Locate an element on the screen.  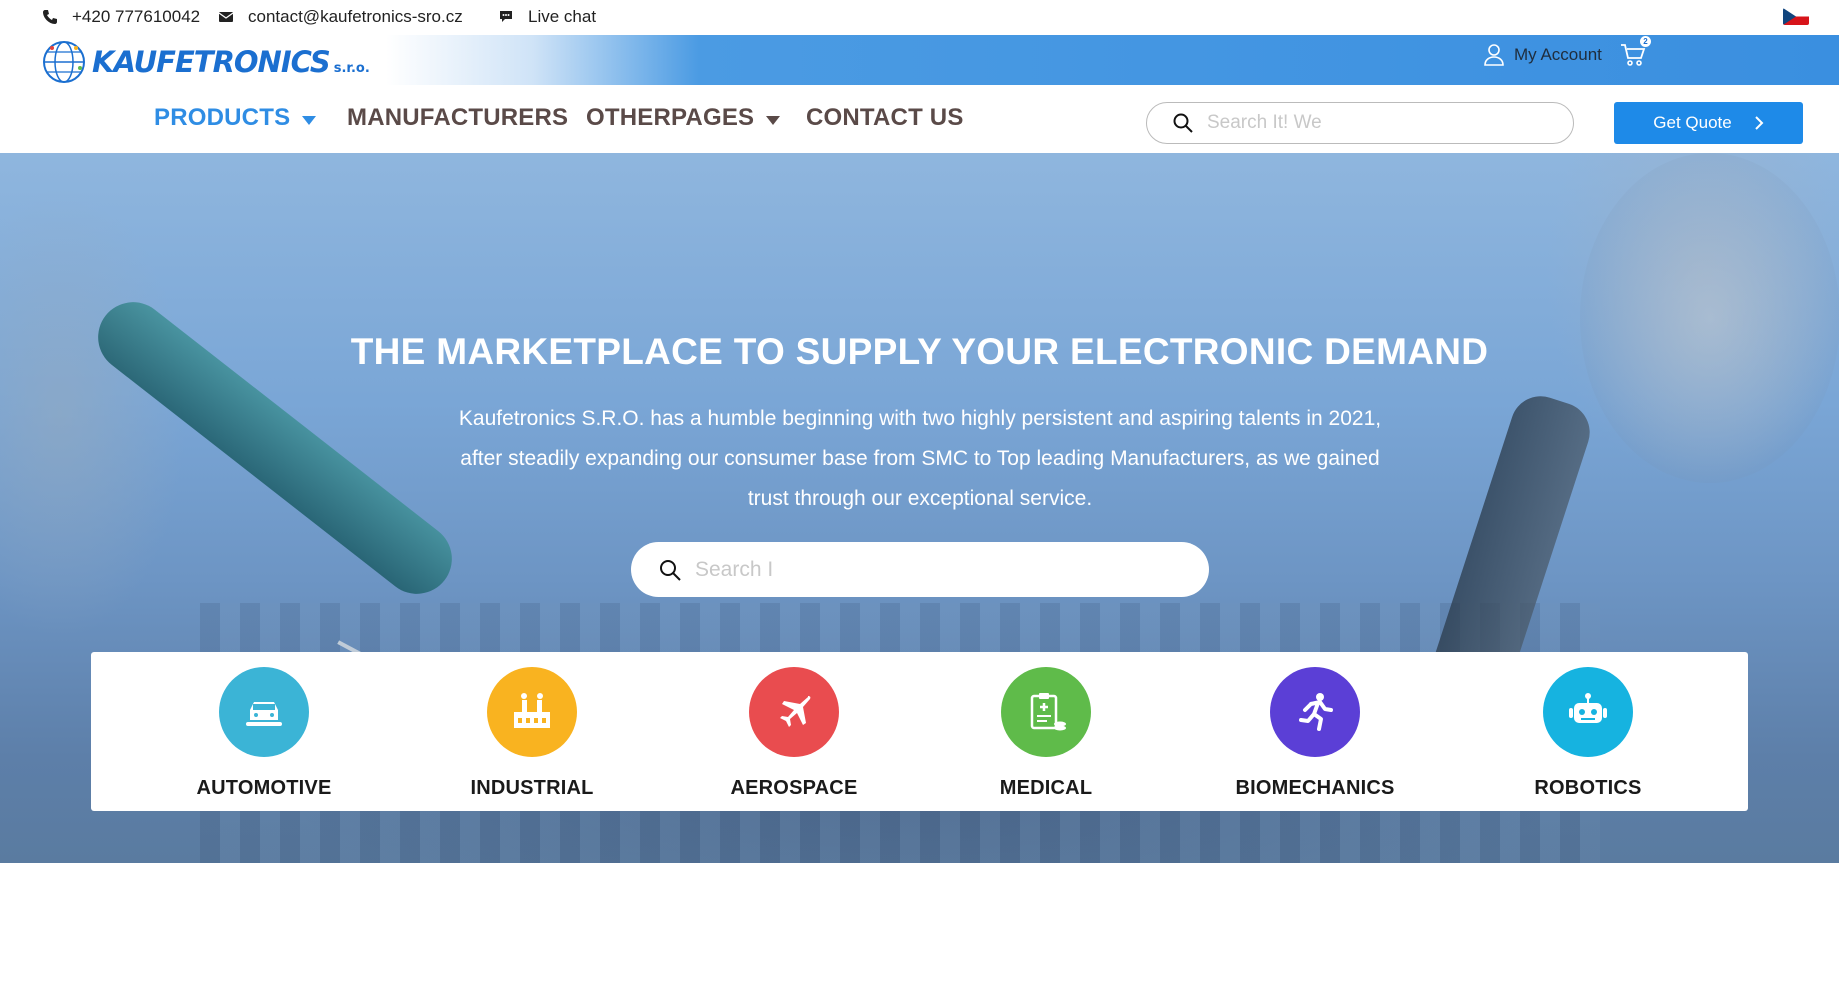
category-label: AEROSPACE is located at coordinates (794, 788).